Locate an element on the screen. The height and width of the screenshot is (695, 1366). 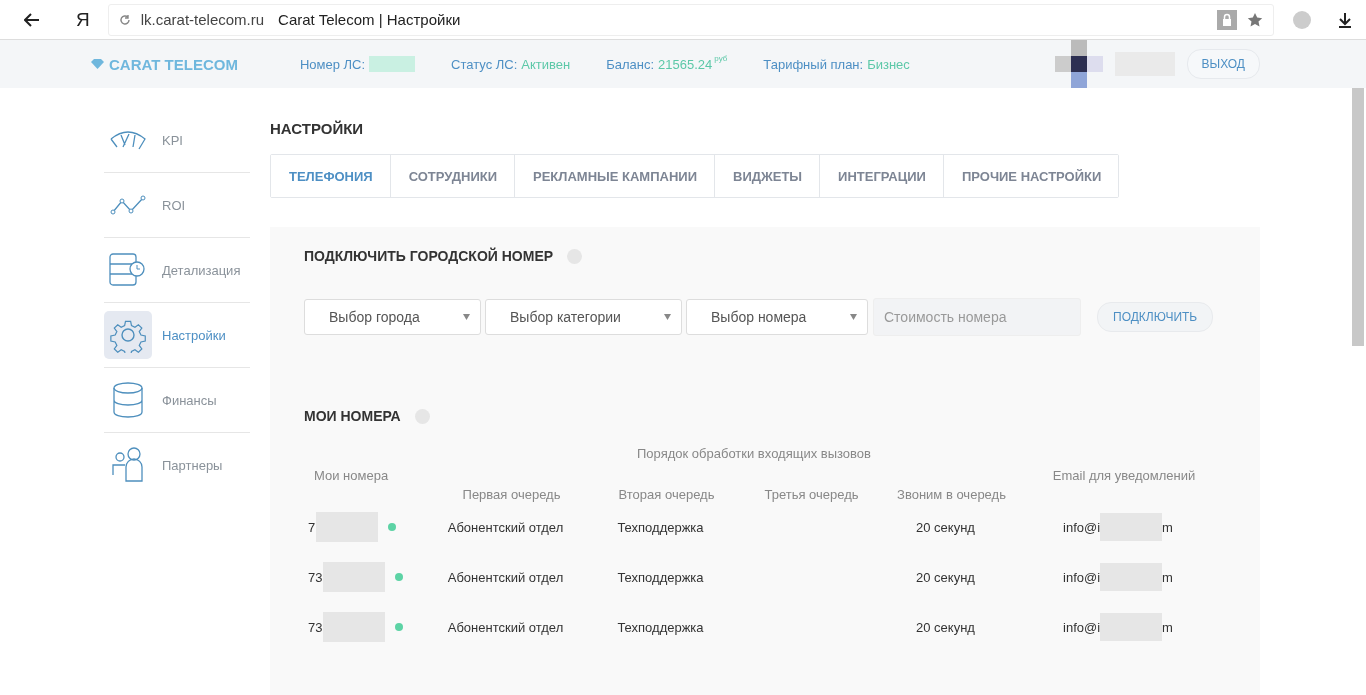
back-icon is located at coordinates (32, 19).